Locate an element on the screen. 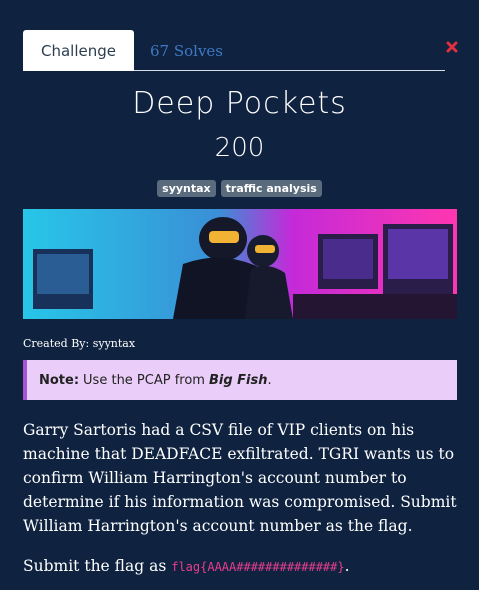 The image size is (479, 590). tab-solves: 67 Solves is located at coordinates (186, 50).